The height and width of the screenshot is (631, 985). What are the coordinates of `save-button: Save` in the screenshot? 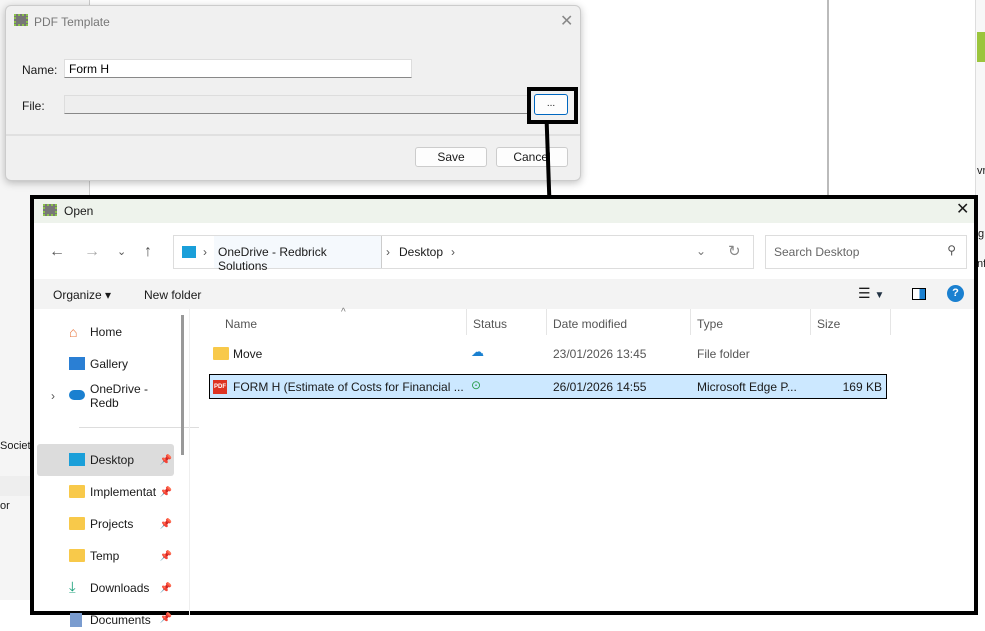 It's located at (451, 157).